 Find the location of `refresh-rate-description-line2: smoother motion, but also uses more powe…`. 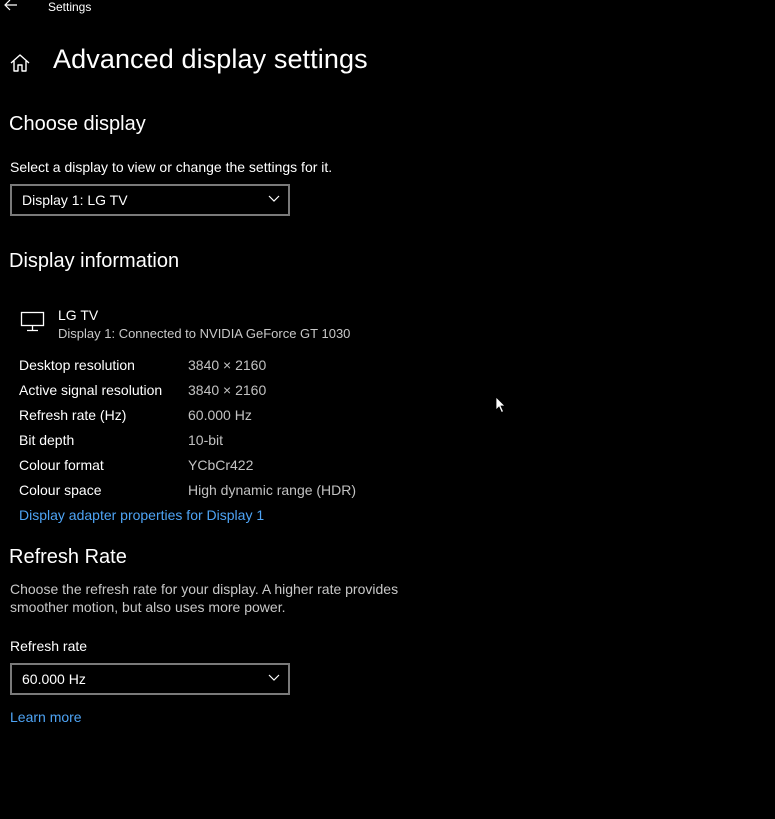

refresh-rate-description-line2: smoother motion, but also uses more powe… is located at coordinates (148, 607).